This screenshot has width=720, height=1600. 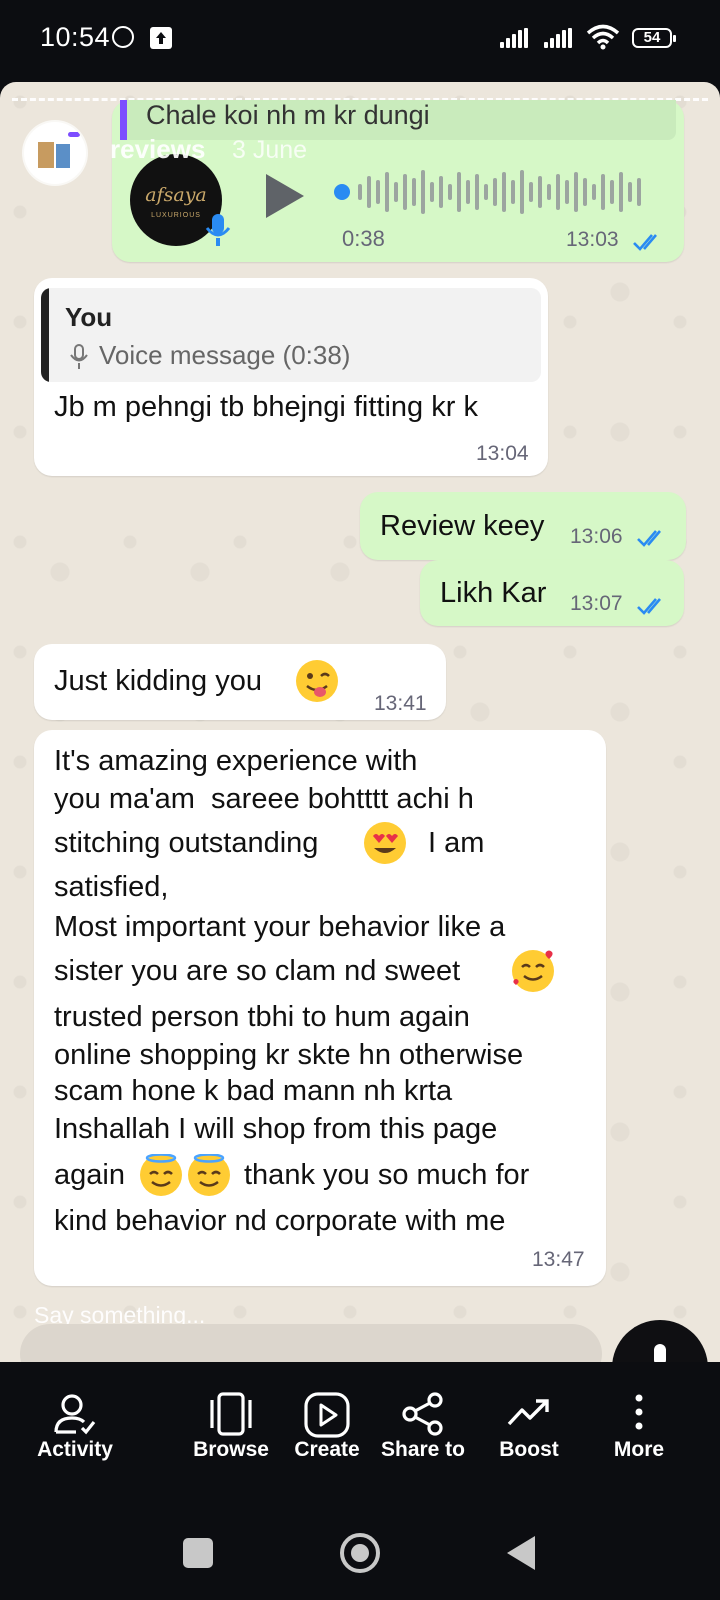 I want to click on clock: 10:54, so click(x=75, y=37).